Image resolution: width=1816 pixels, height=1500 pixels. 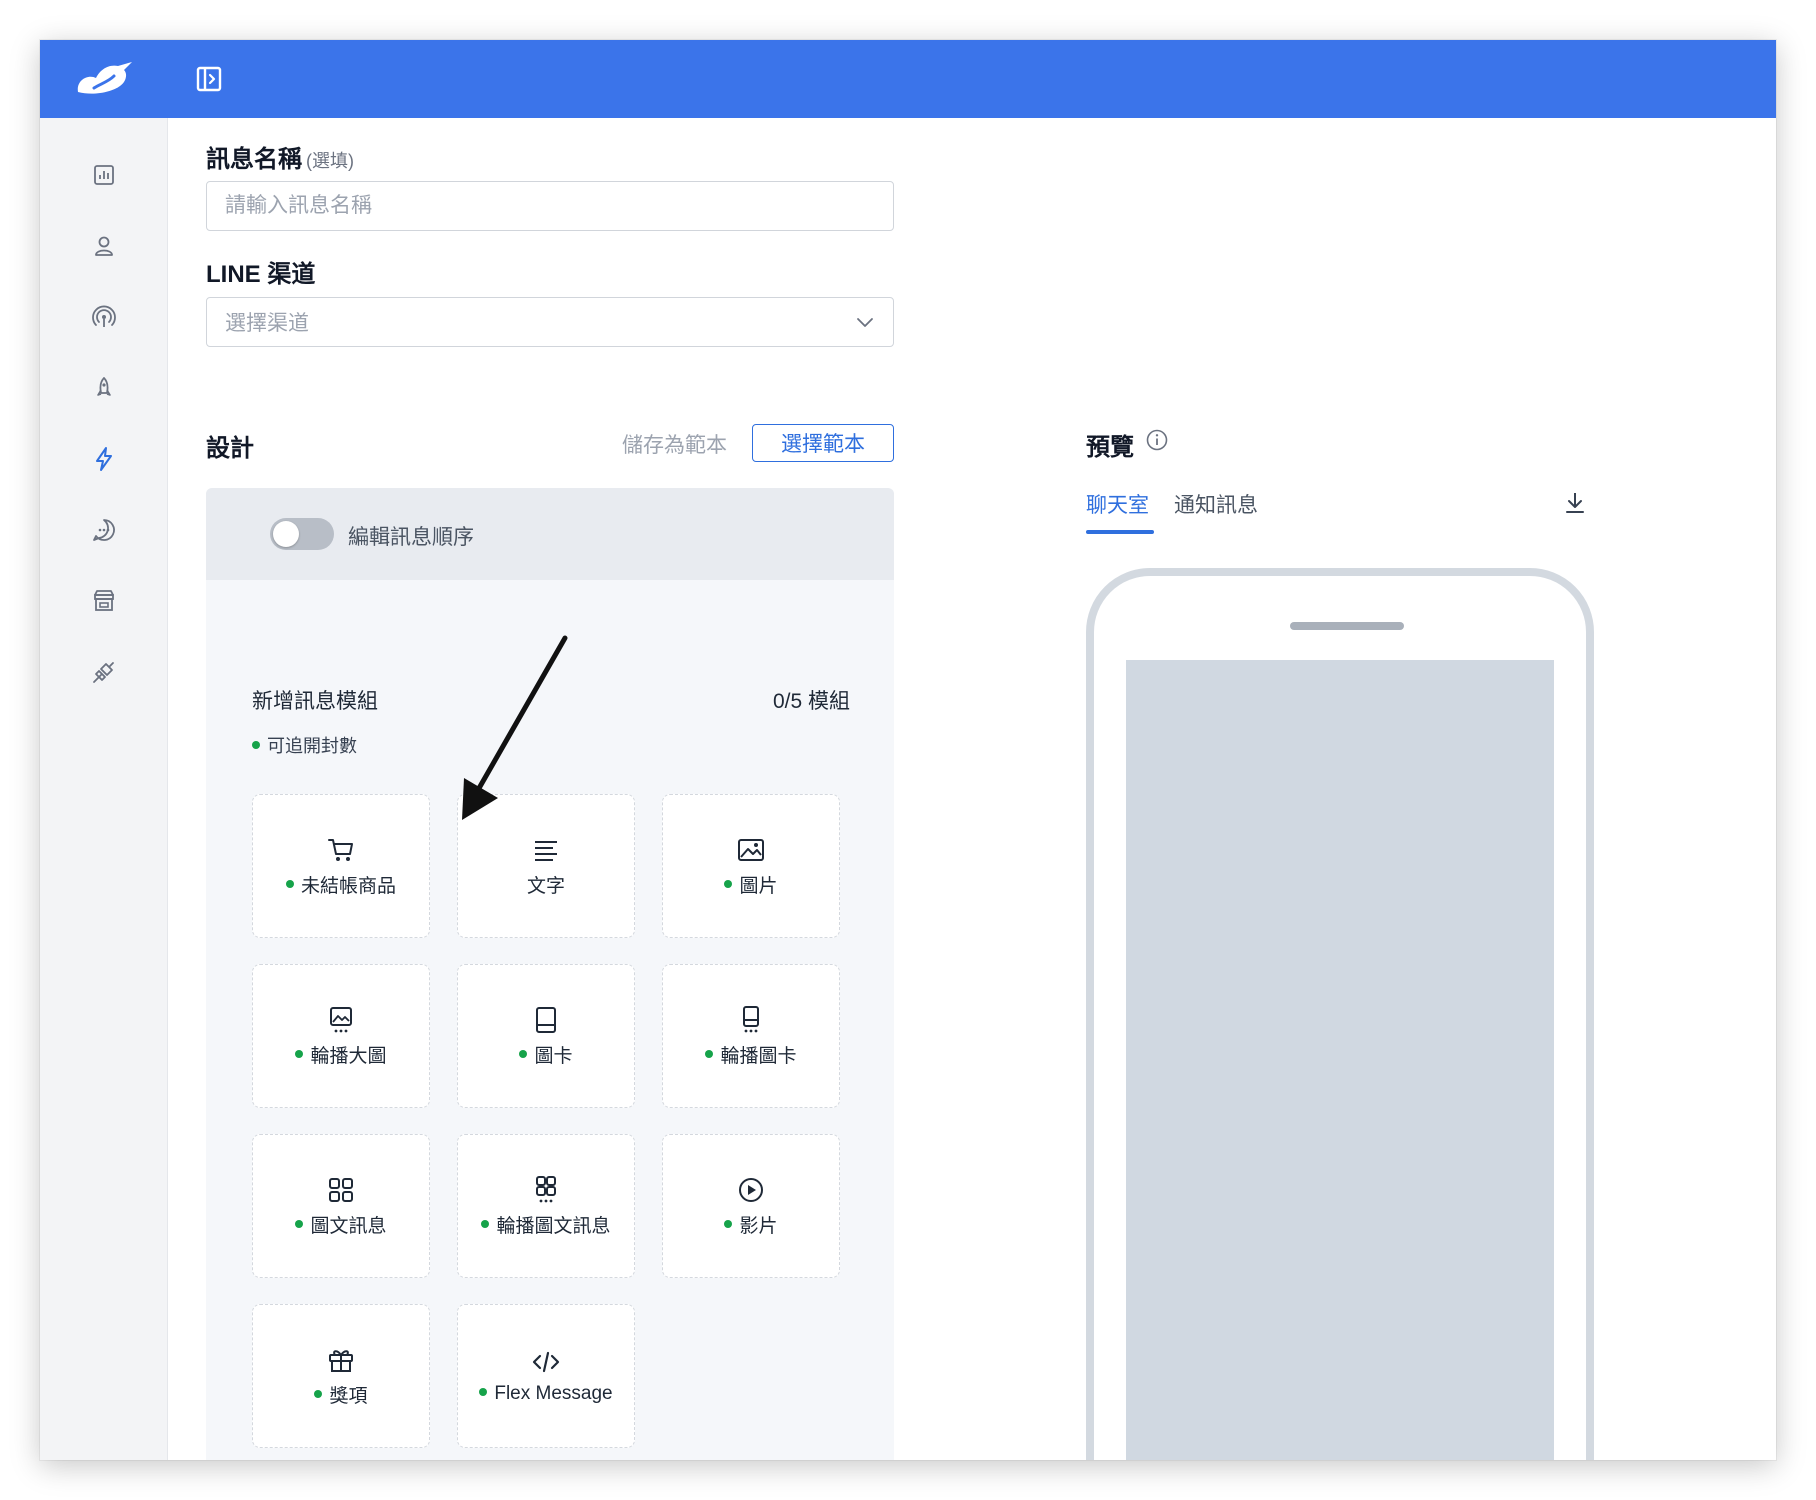 I want to click on channel-select: 選擇渠道, so click(x=550, y=322).